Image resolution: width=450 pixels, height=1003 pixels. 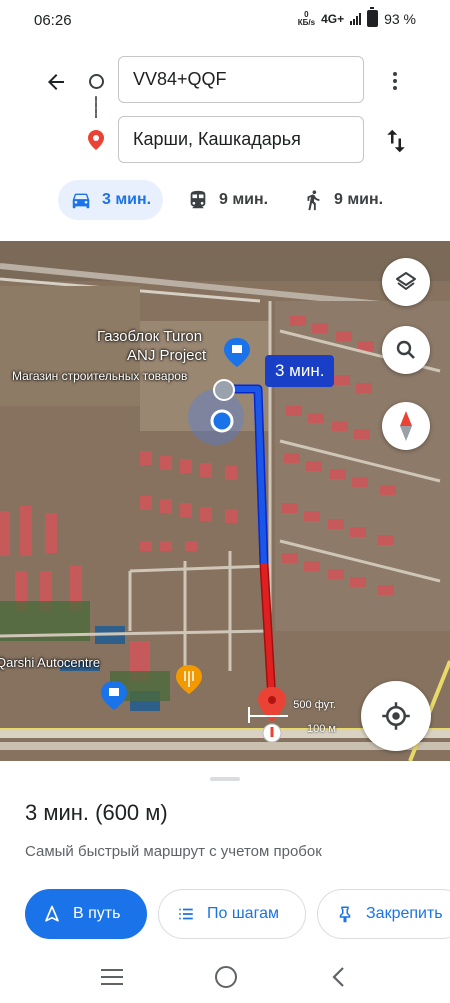 I want to click on poi-label-magazin: Магазин строительных товаров, so click(x=99, y=376).